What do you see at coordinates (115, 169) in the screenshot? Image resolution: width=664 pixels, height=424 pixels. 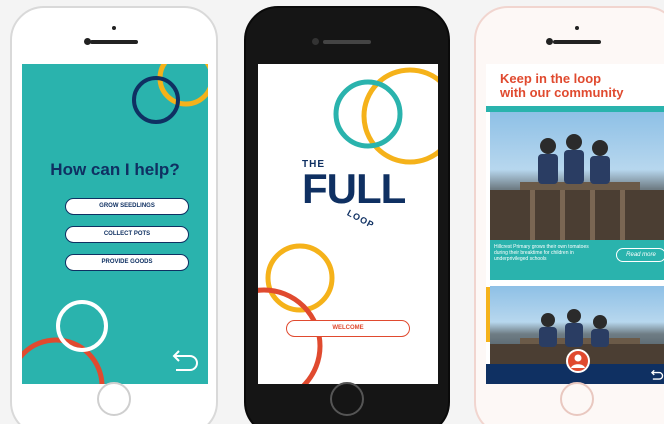 I see `page-title: How can I help?` at bounding box center [115, 169].